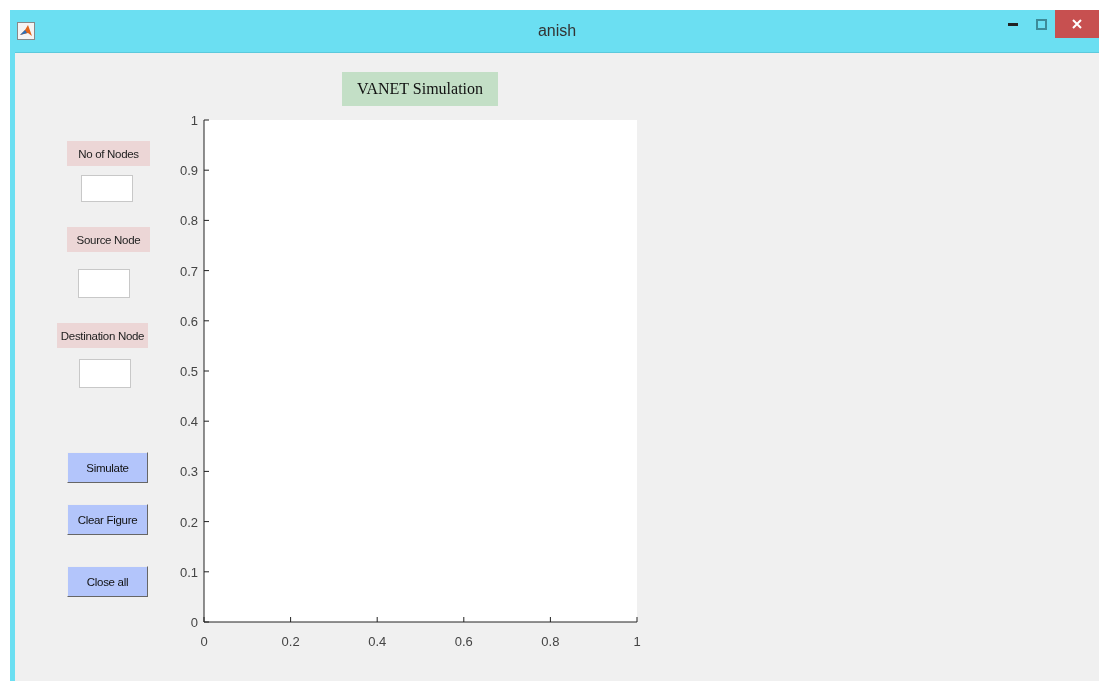 The image size is (1099, 681). What do you see at coordinates (557, 30) in the screenshot?
I see `window-title: anish` at bounding box center [557, 30].